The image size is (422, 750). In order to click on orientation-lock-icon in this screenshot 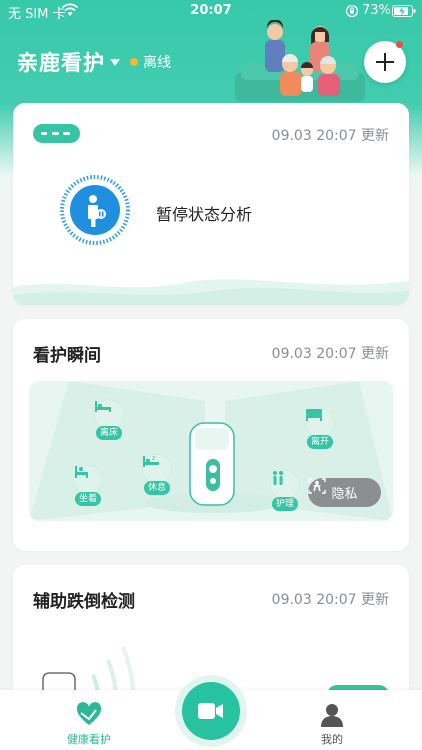, I will do `click(352, 11)`.